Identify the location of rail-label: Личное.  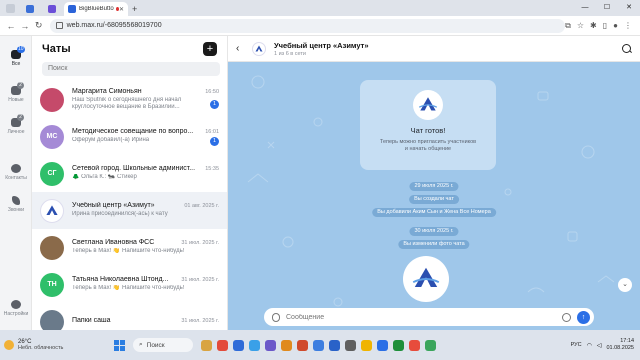
(16, 132).